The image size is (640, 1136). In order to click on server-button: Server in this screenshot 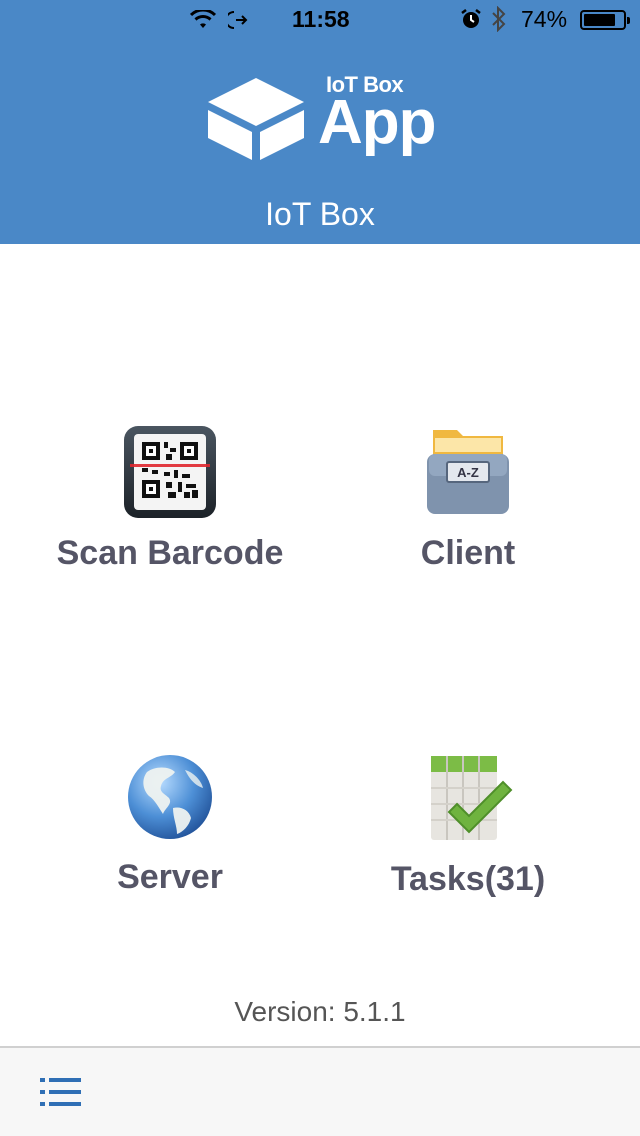, I will do `click(170, 842)`.